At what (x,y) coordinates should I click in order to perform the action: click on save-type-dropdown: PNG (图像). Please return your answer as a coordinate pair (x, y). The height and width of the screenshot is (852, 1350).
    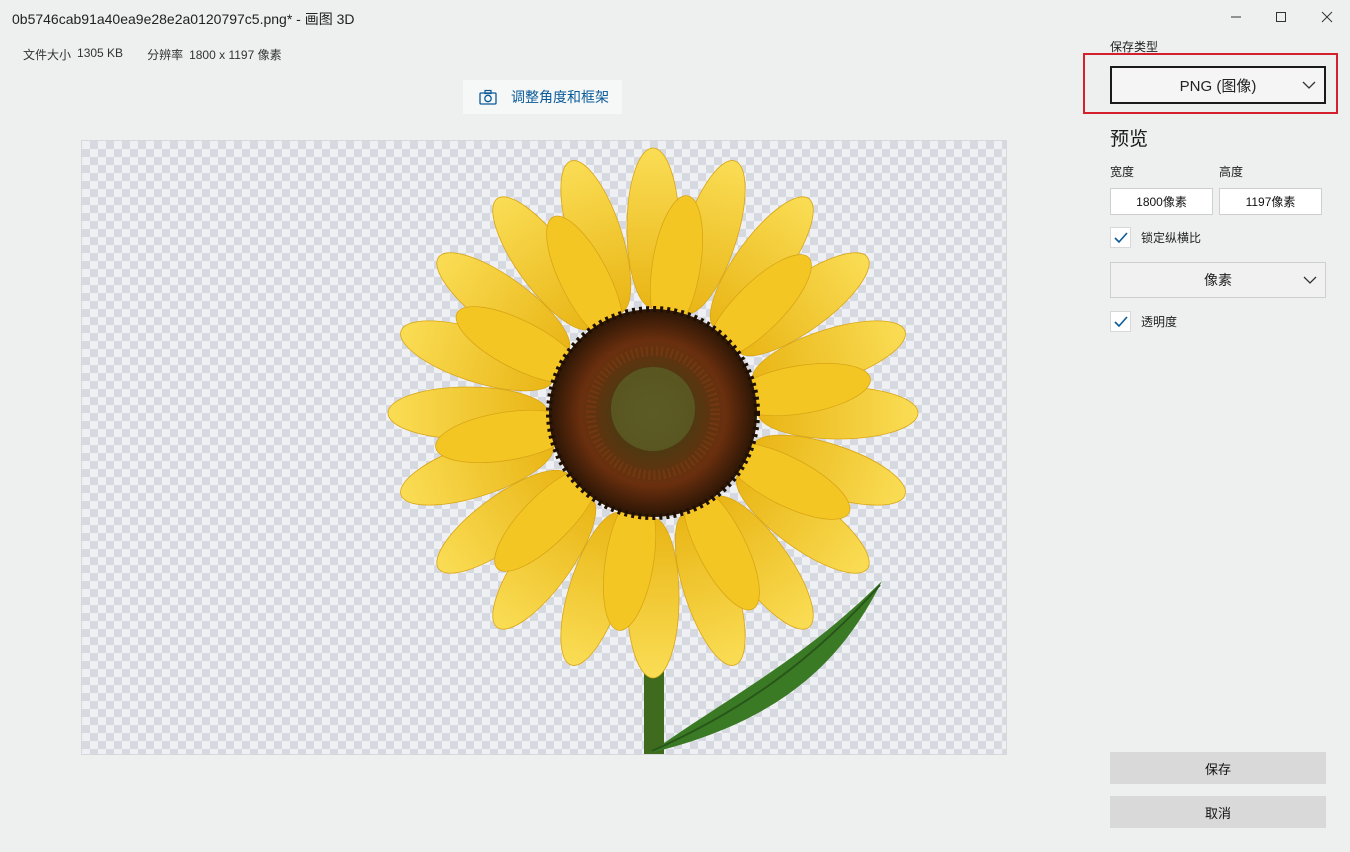
    Looking at the image, I should click on (1218, 85).